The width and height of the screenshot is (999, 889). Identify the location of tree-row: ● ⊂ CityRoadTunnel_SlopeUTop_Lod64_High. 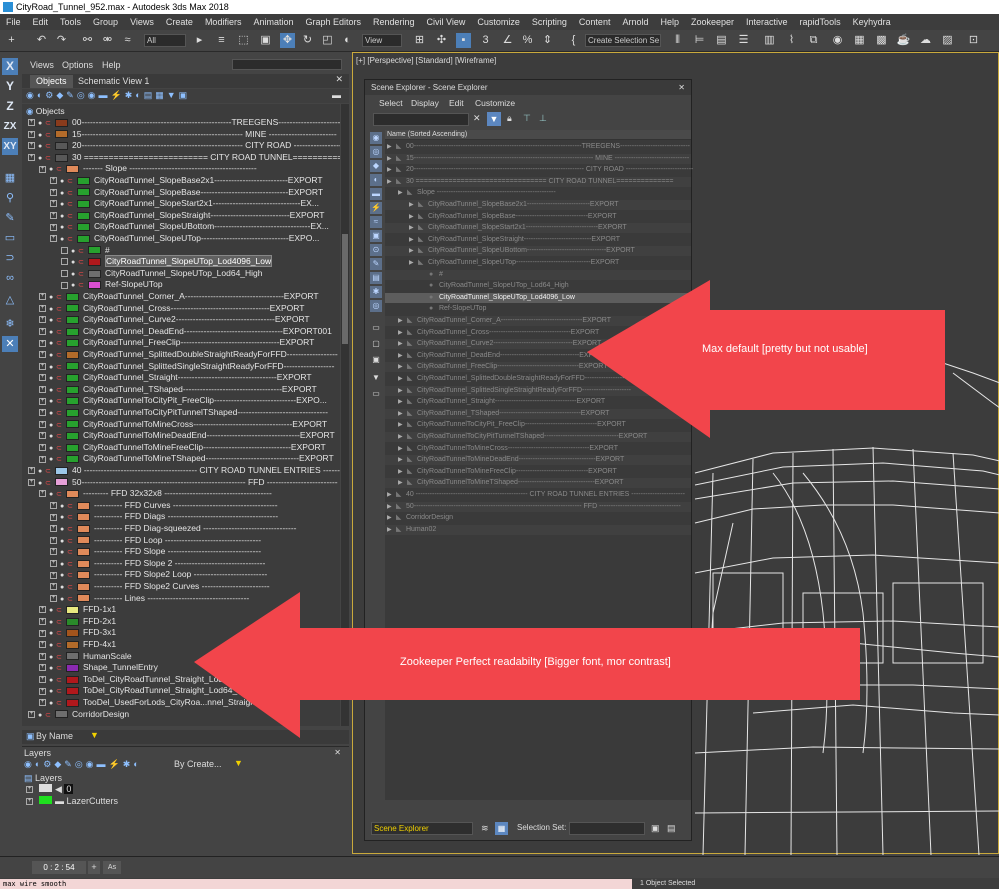
(162, 273).